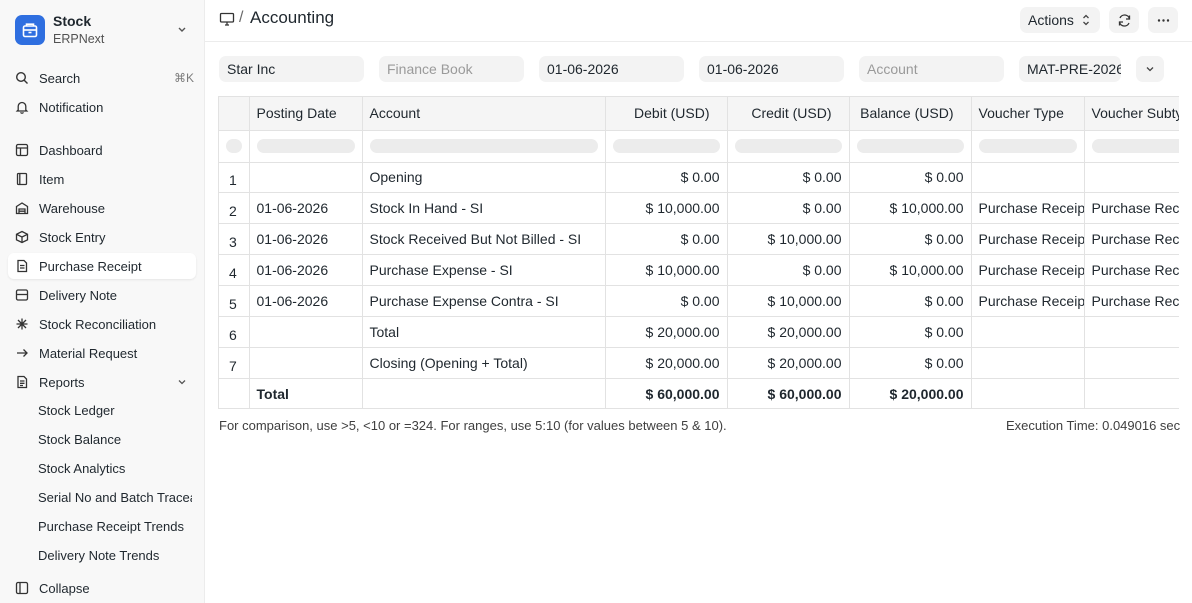 This screenshot has height=603, width=1192. What do you see at coordinates (22, 179) in the screenshot?
I see `book-icon` at bounding box center [22, 179].